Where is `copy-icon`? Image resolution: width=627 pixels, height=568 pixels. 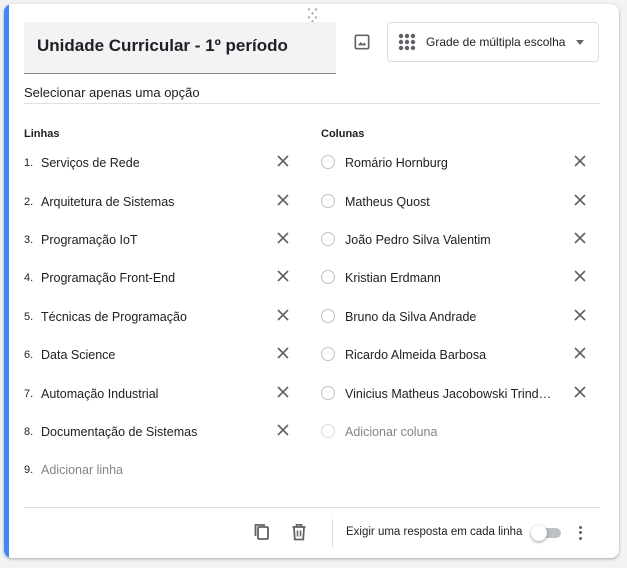
copy-icon is located at coordinates (262, 532).